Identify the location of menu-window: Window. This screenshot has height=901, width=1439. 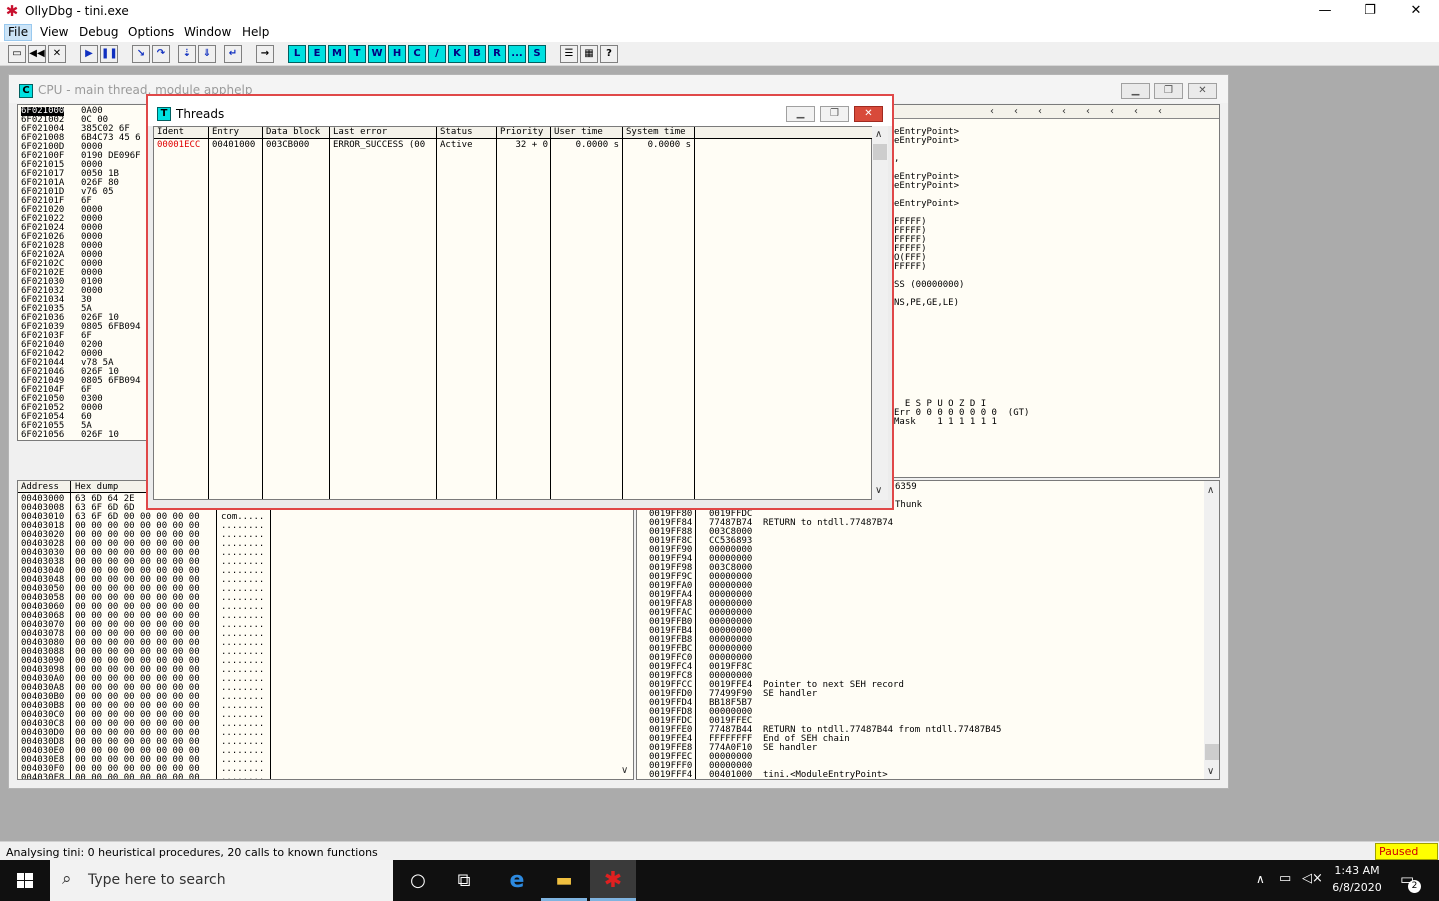
(207, 32).